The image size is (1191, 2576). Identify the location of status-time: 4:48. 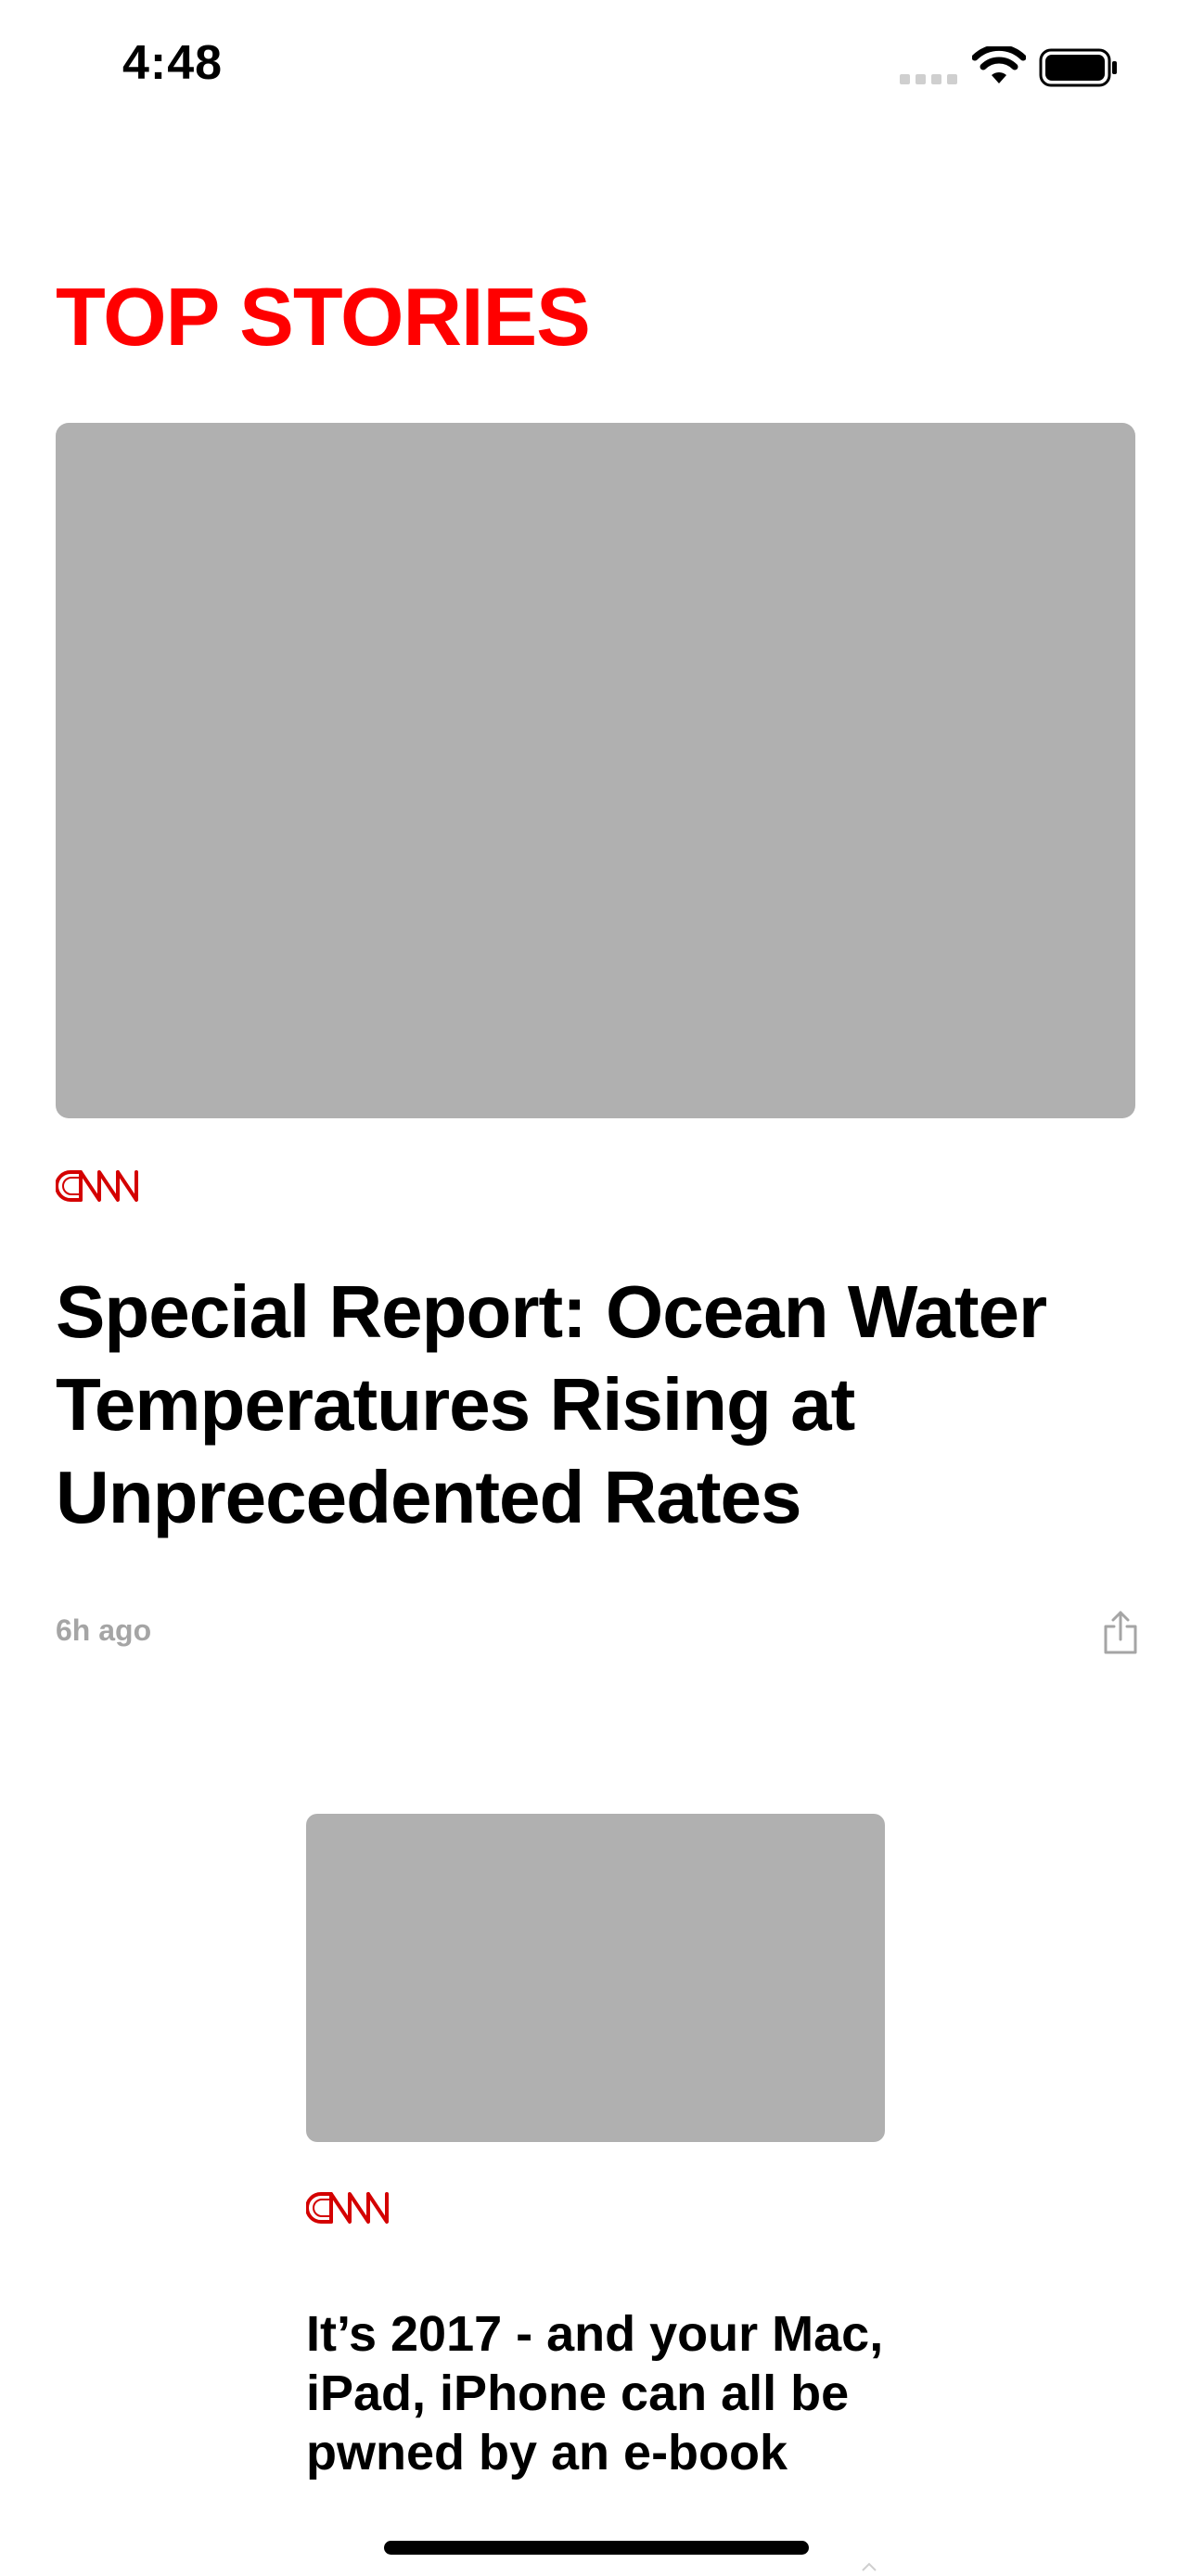
(173, 63).